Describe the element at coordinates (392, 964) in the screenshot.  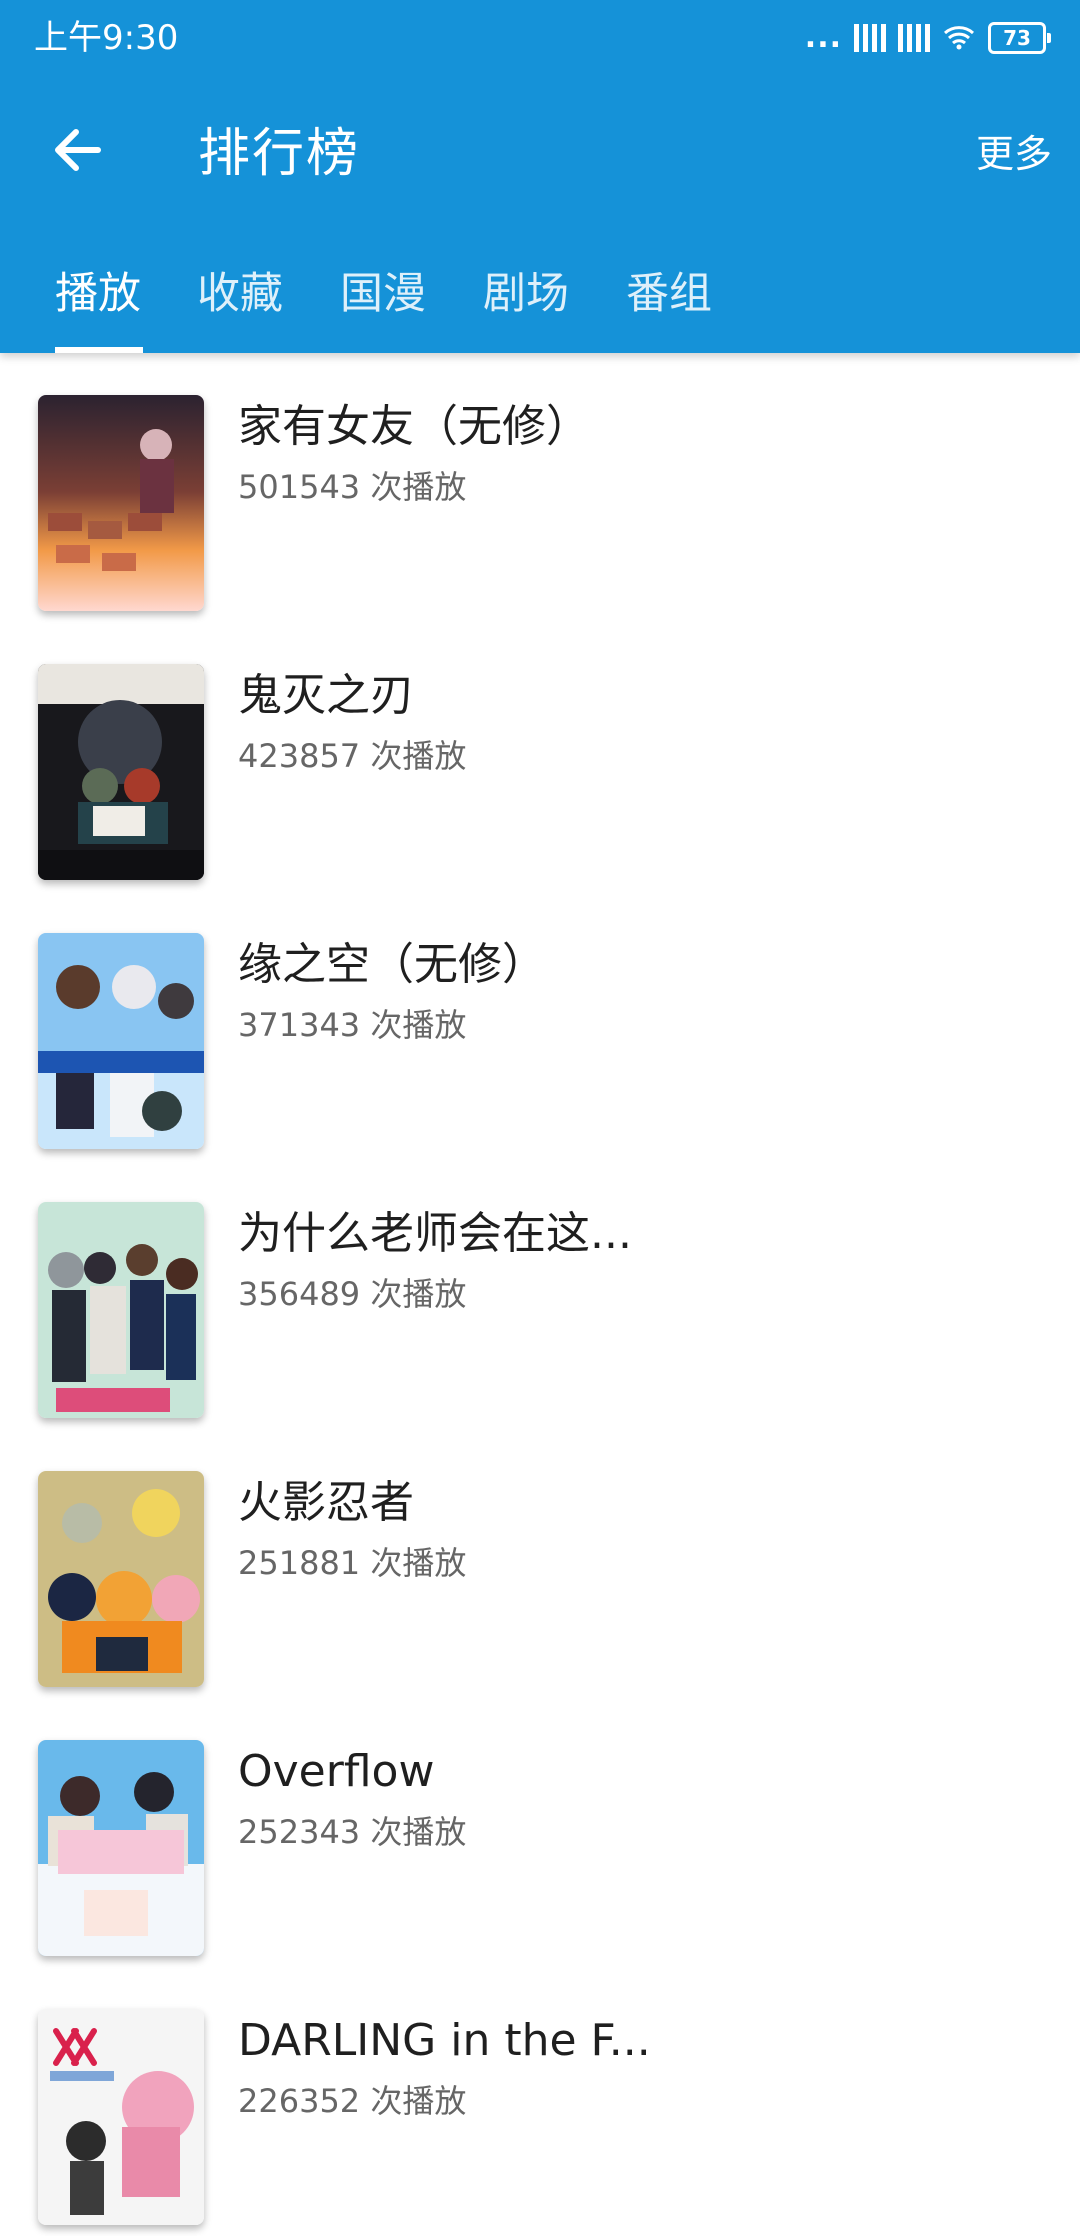
I see `item-title: 缘之空（无修）` at that location.